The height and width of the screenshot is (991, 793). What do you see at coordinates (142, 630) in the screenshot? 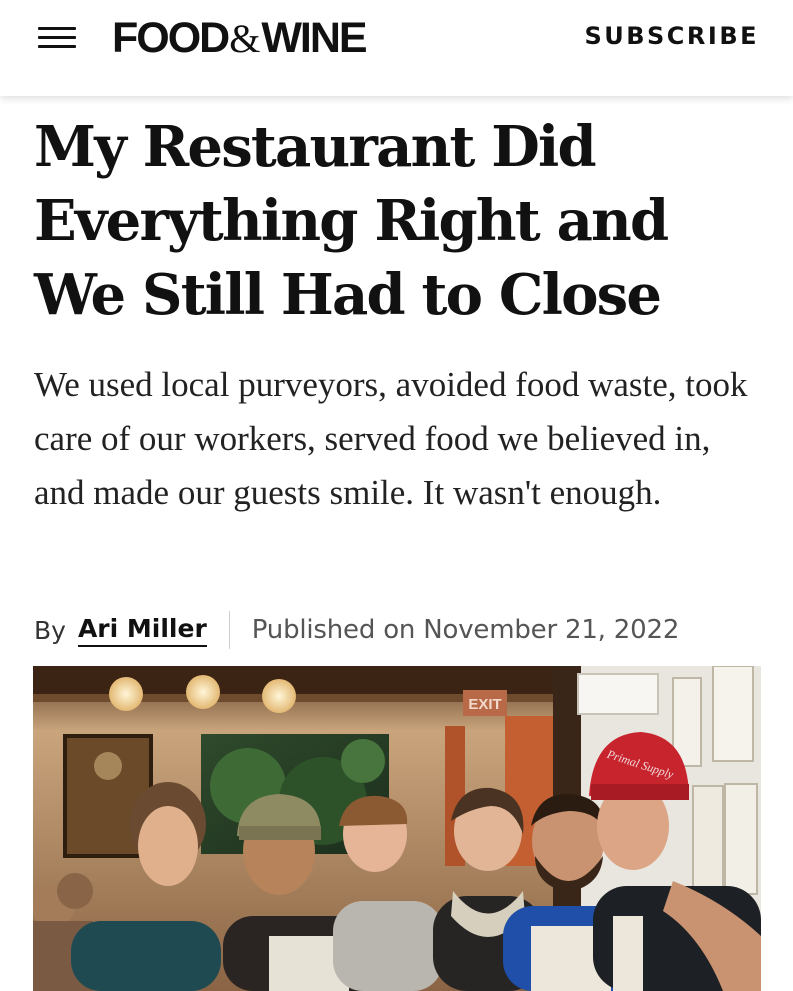
I see `author-link: Ari Miller` at bounding box center [142, 630].